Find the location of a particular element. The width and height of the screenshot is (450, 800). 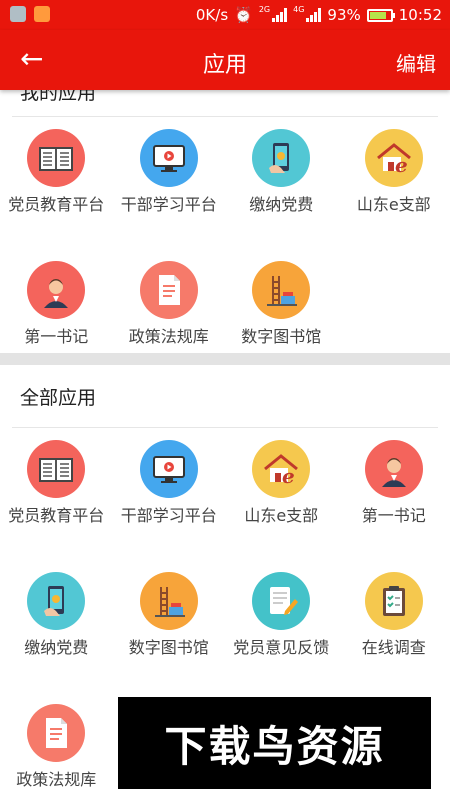

my-apps-title: 我的应用 is located at coordinates (58, 97).